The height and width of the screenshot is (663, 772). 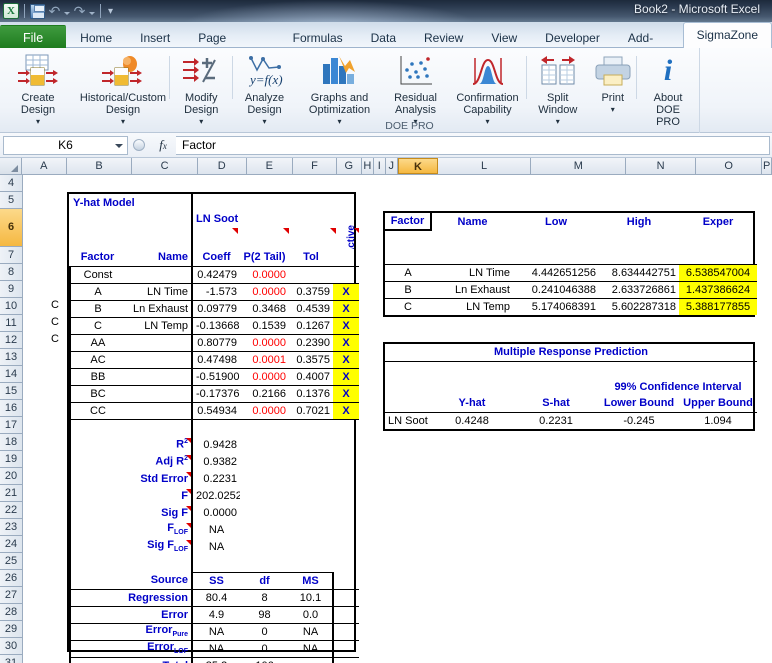 What do you see at coordinates (729, 166) in the screenshot?
I see `column-header-o: O` at bounding box center [729, 166].